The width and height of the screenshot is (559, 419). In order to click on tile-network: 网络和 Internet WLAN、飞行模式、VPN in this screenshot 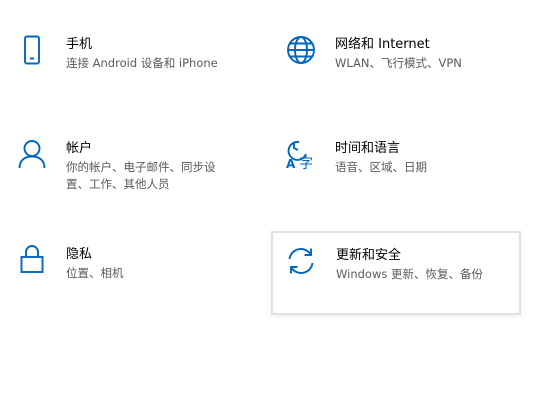, I will do `click(400, 57)`.